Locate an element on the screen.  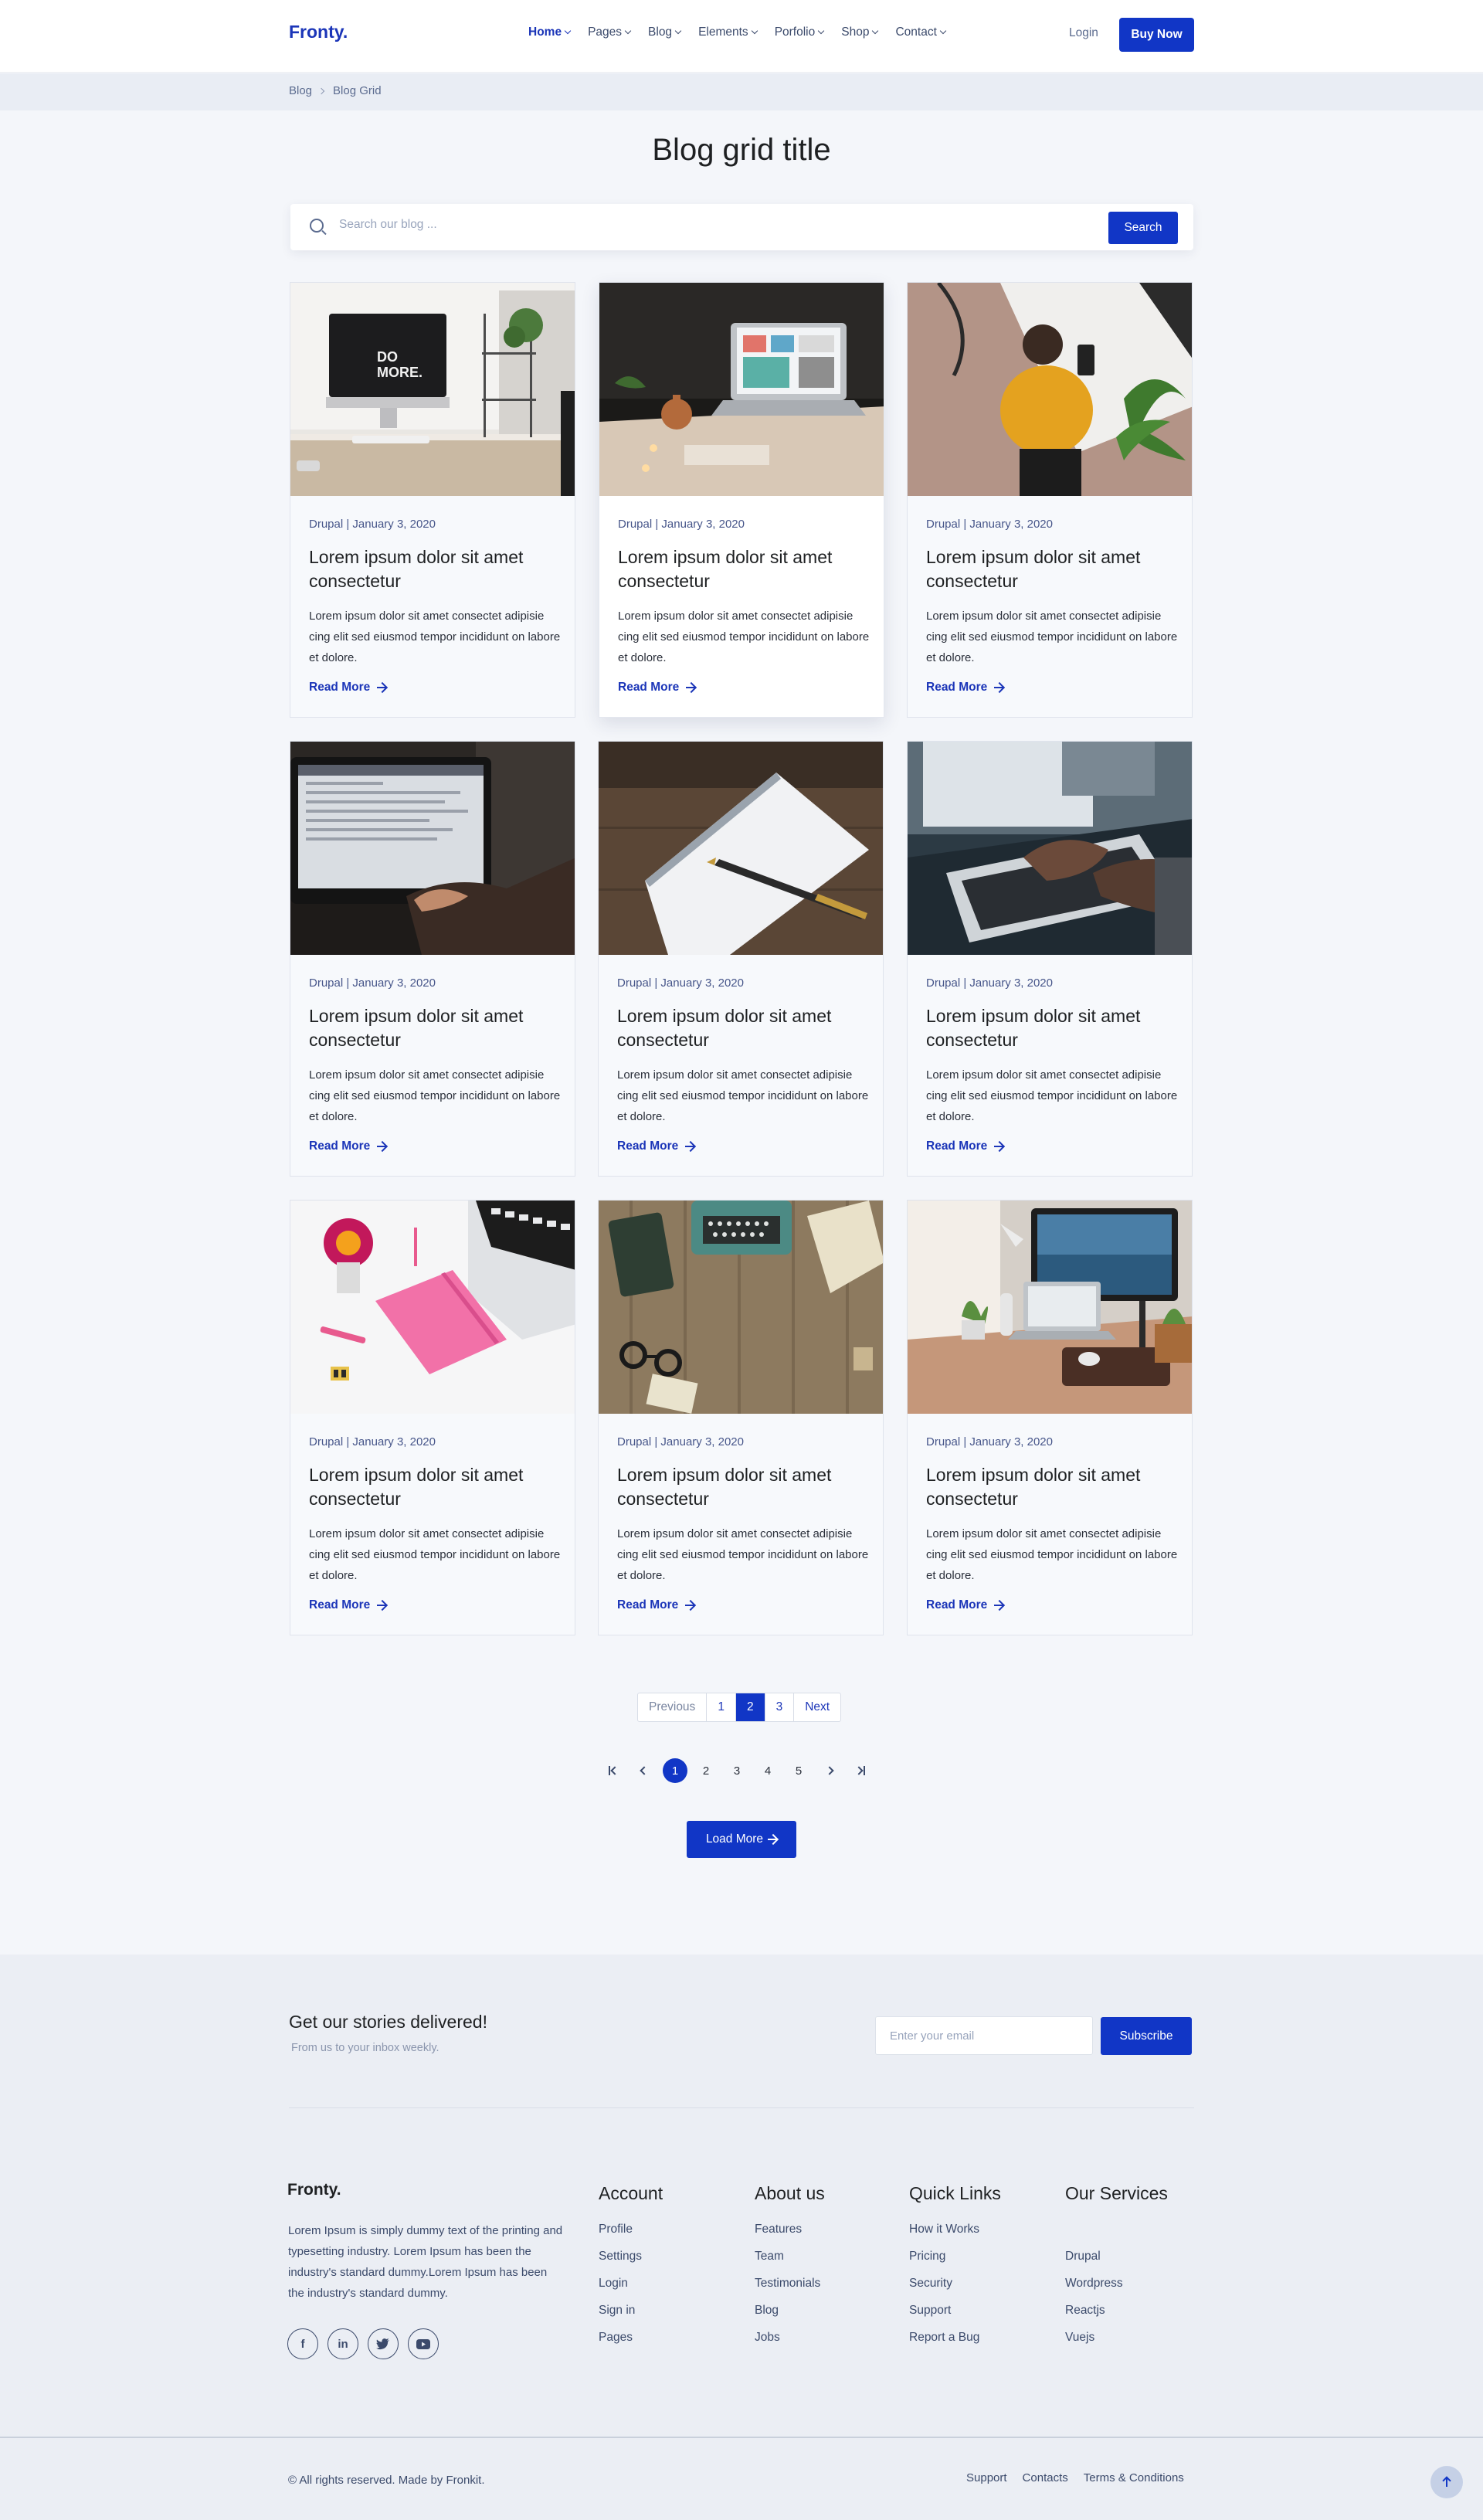
pagination-page: 1 is located at coordinates (721, 1707).